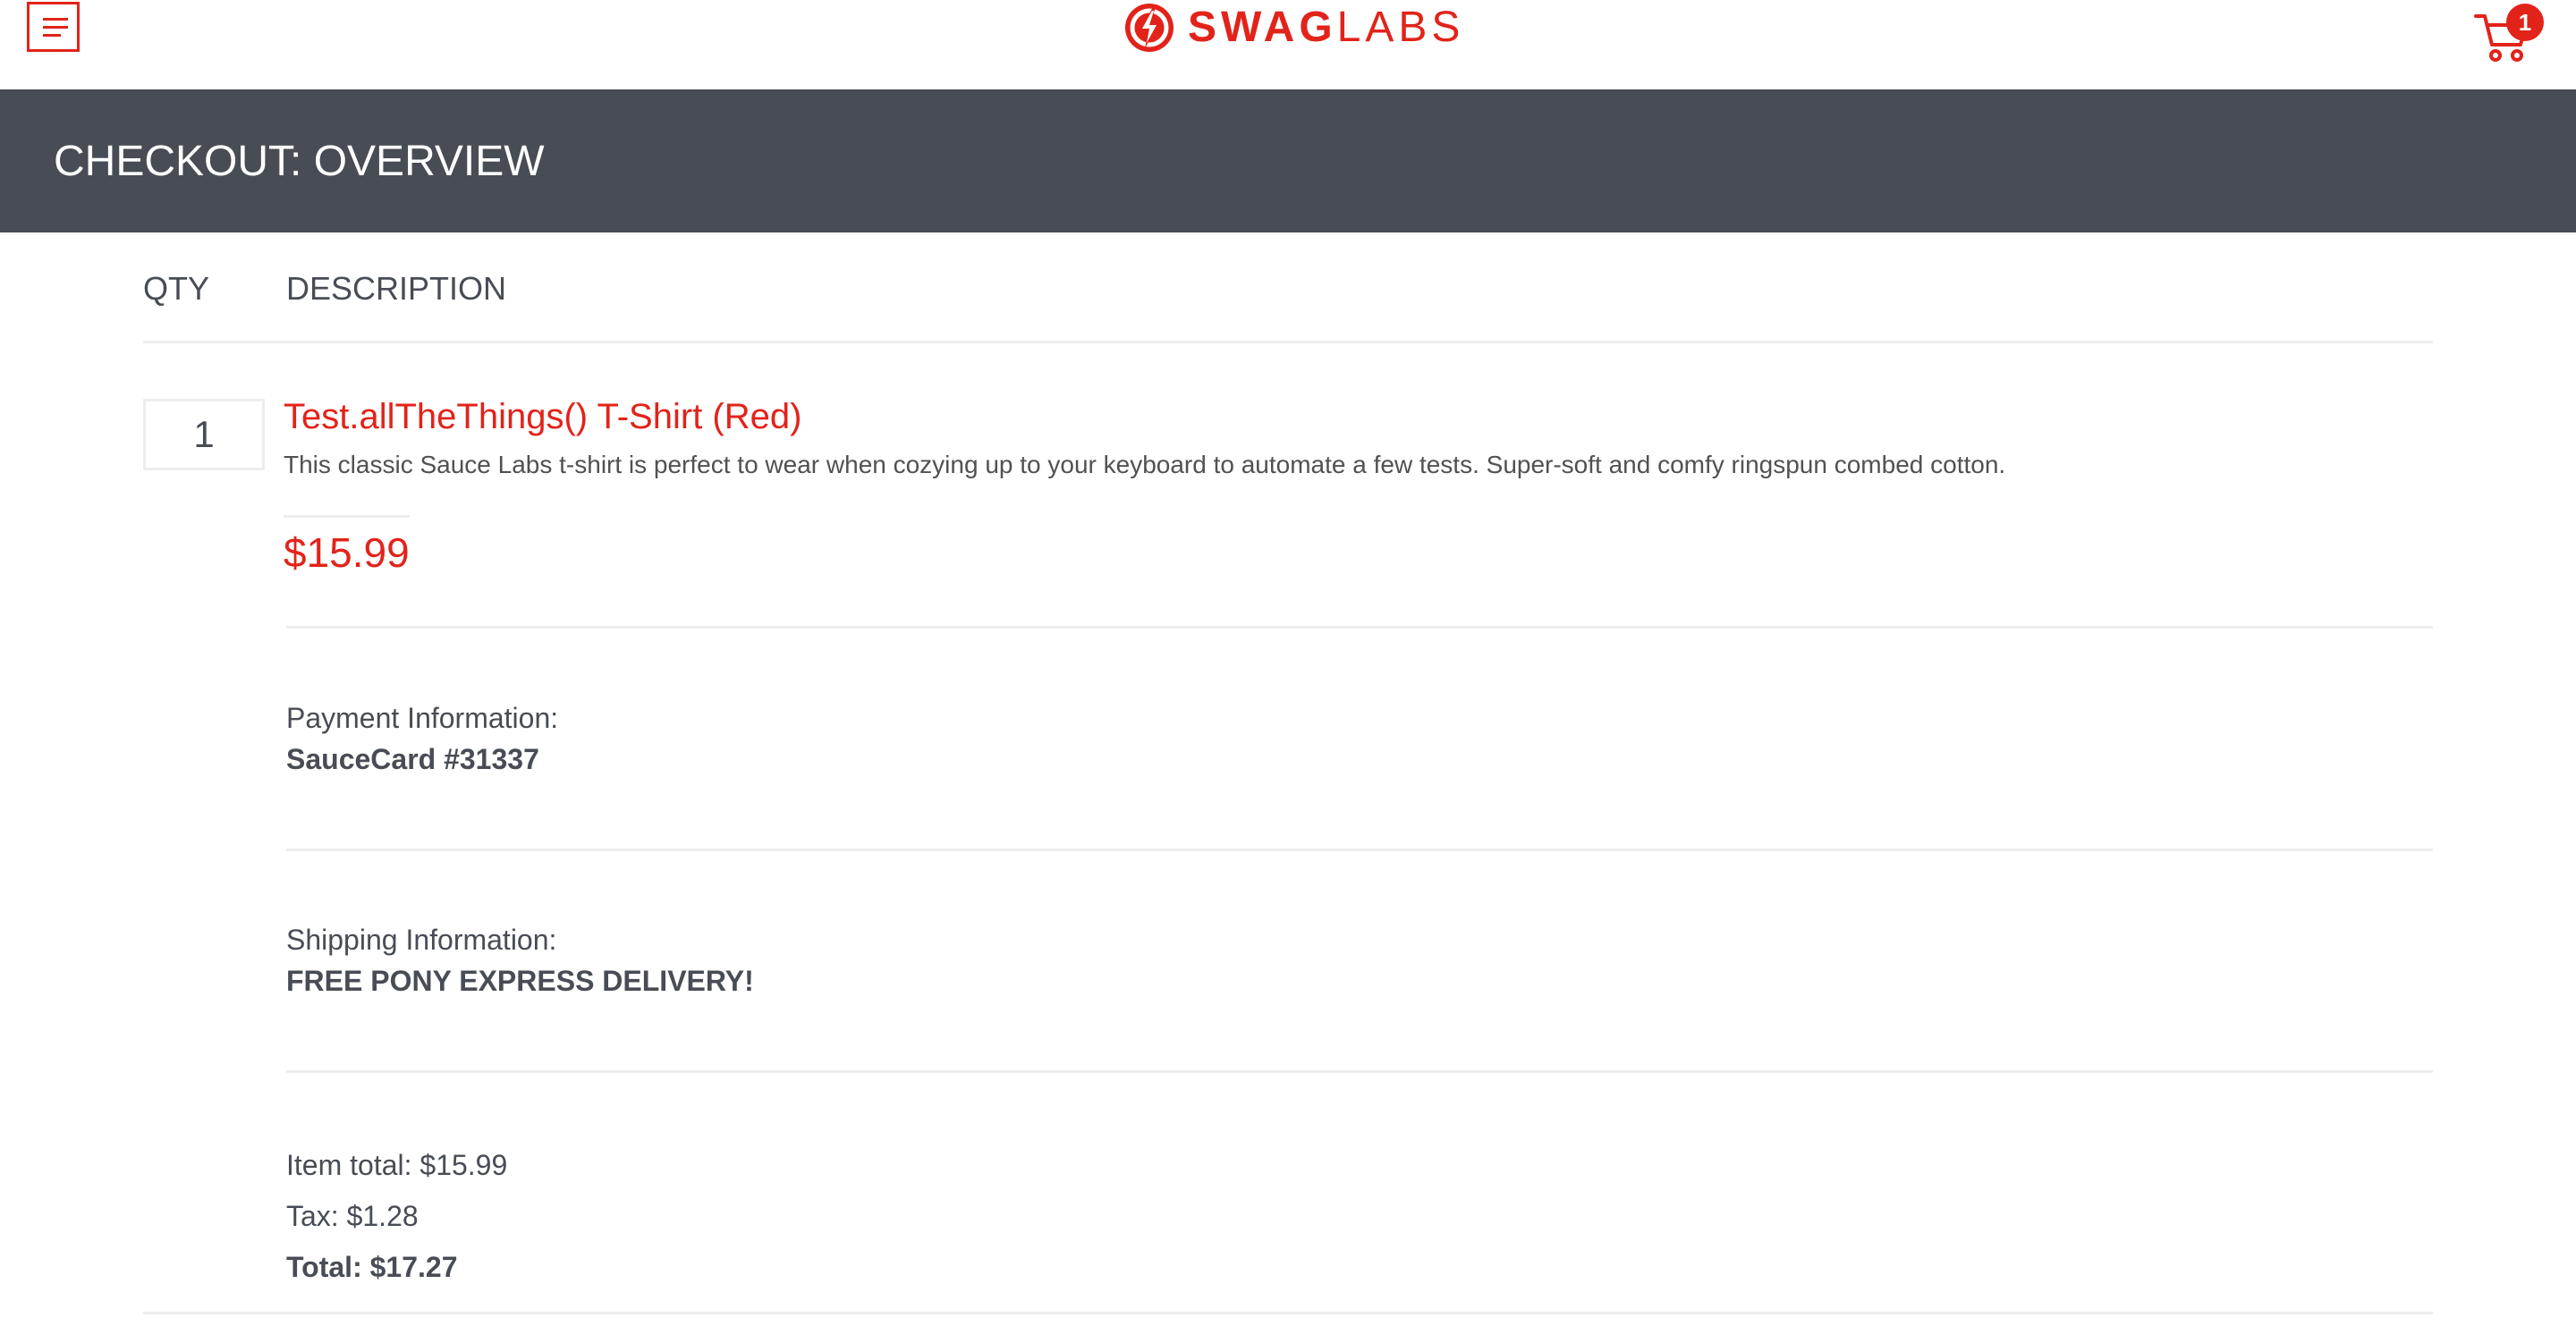  I want to click on app-logo: SWAGLABS, so click(1293, 27).